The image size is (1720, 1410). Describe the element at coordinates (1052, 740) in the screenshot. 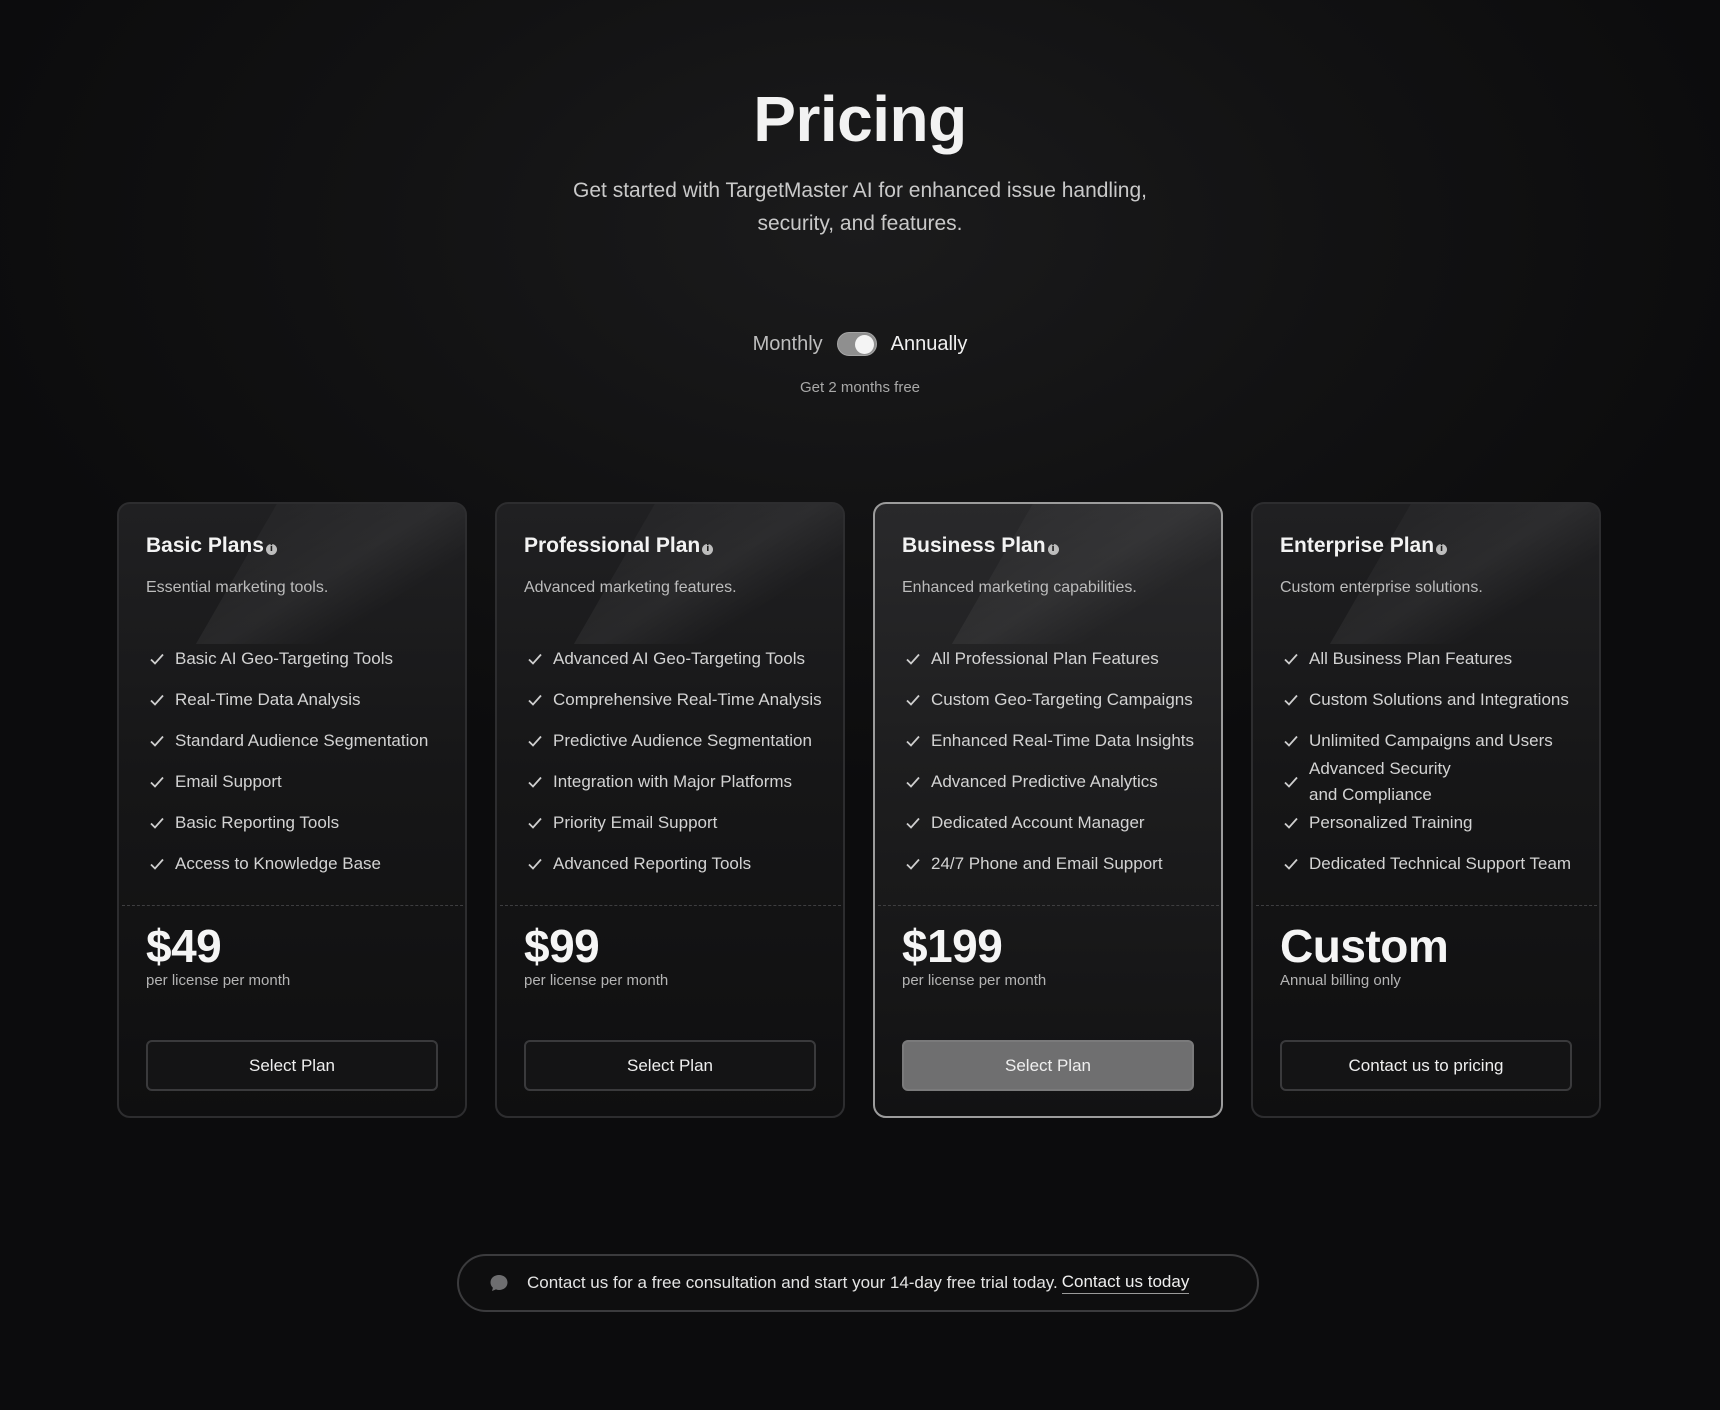

I see `feature-item: Enhanced Real-Time Data Insights` at that location.